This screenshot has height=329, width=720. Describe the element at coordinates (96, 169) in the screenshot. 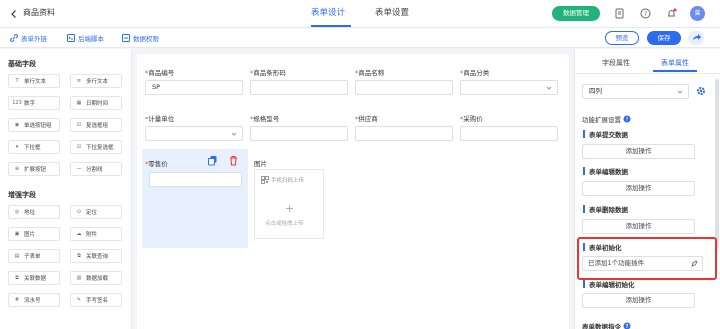

I see `palette-field-basic-9: — 分割线` at that location.